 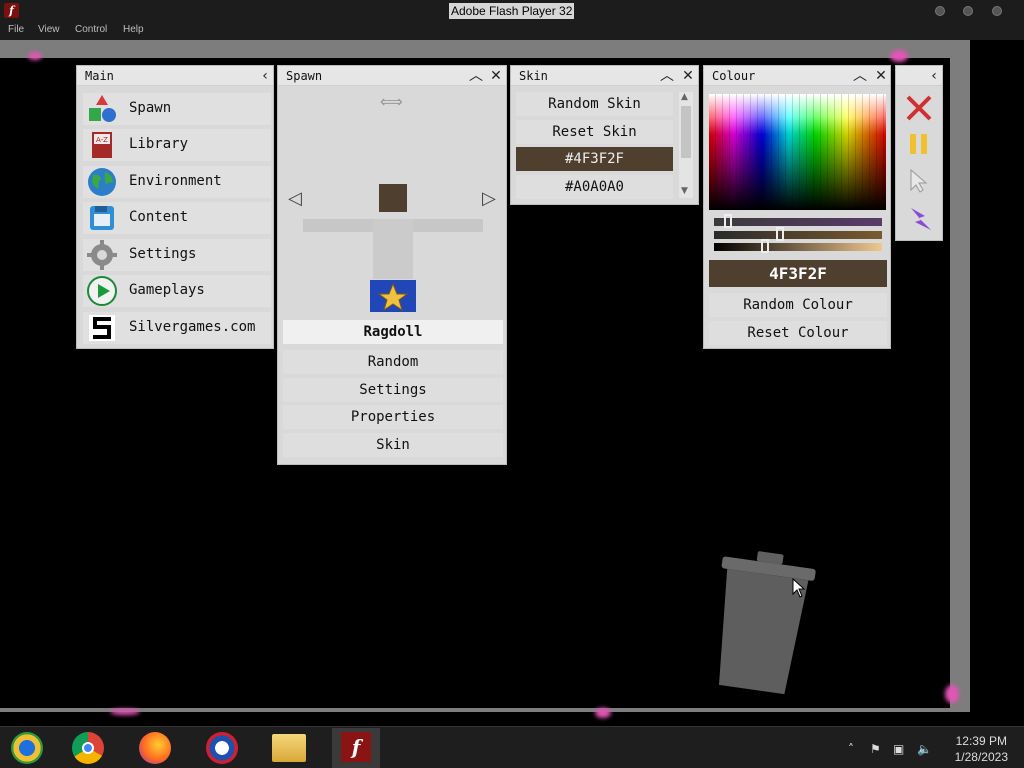 What do you see at coordinates (289, 748) in the screenshot?
I see `file-explorer-icon` at bounding box center [289, 748].